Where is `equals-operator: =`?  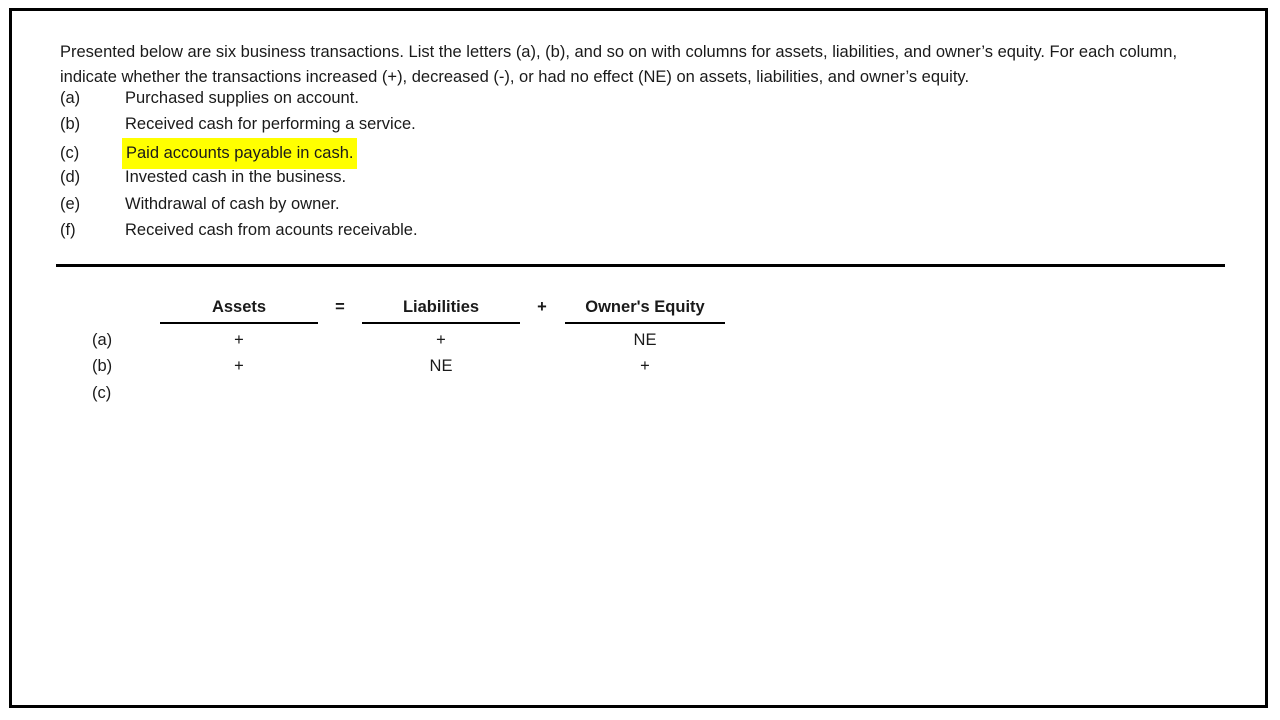 equals-operator: = is located at coordinates (340, 307).